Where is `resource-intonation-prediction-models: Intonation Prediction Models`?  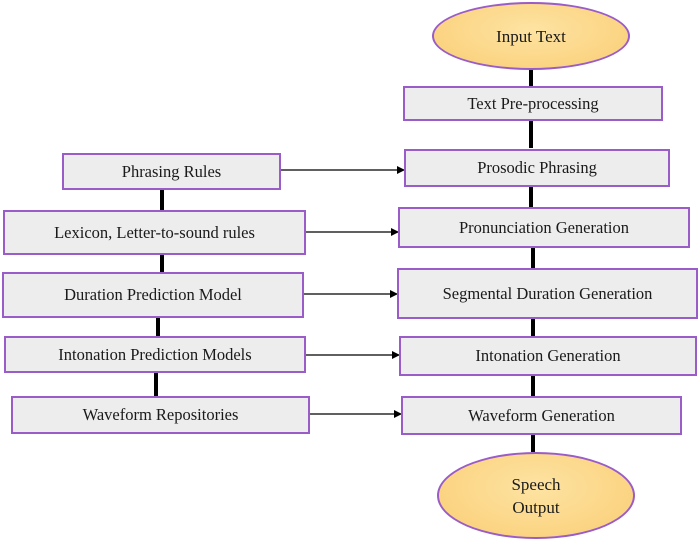 resource-intonation-prediction-models: Intonation Prediction Models is located at coordinates (155, 354).